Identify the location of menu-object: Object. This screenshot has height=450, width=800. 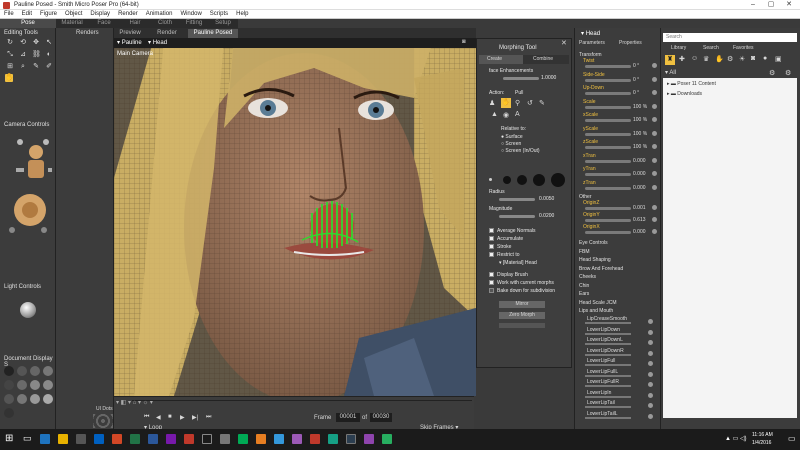
(73, 13).